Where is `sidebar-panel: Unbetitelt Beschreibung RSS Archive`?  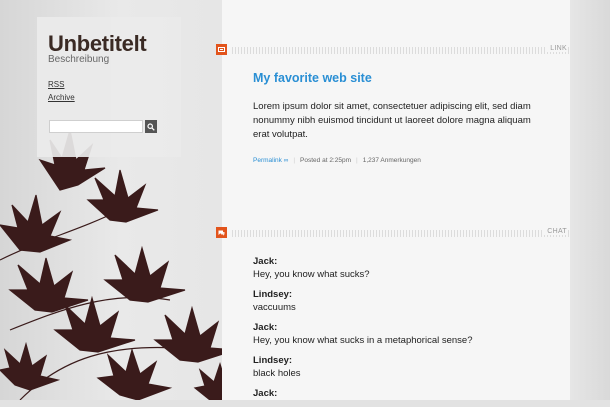 sidebar-panel: Unbetitelt Beschreibung RSS Archive is located at coordinates (109, 87).